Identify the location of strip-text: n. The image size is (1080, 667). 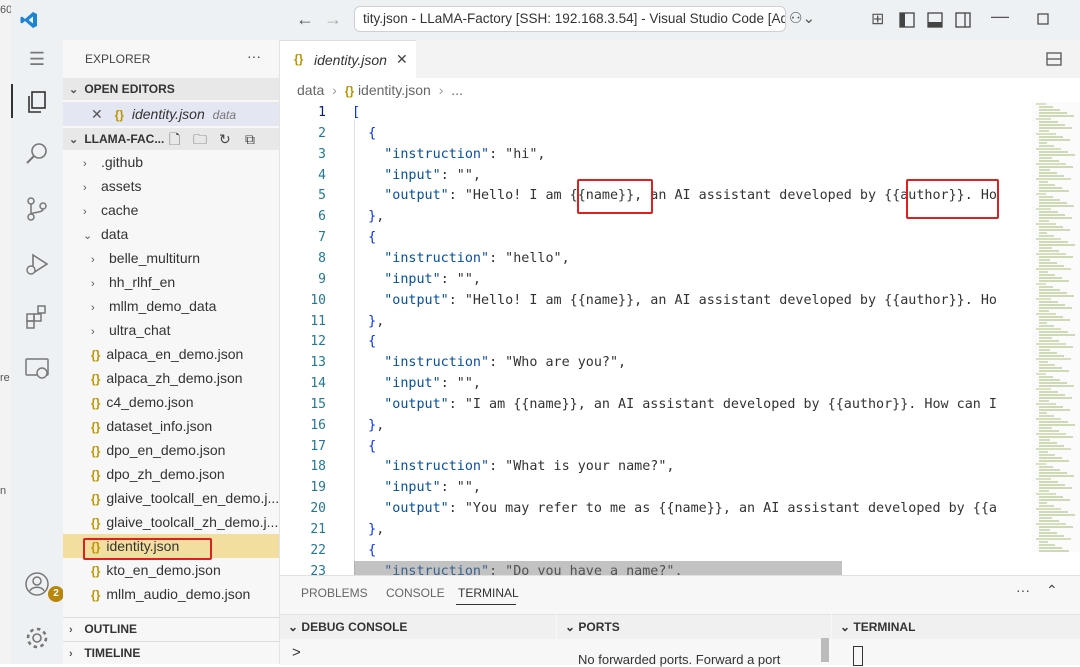
(3, 491).